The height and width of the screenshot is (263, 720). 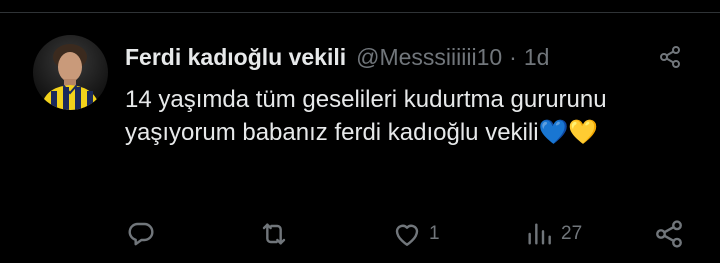 What do you see at coordinates (572, 233) in the screenshot?
I see `views-count: 27` at bounding box center [572, 233].